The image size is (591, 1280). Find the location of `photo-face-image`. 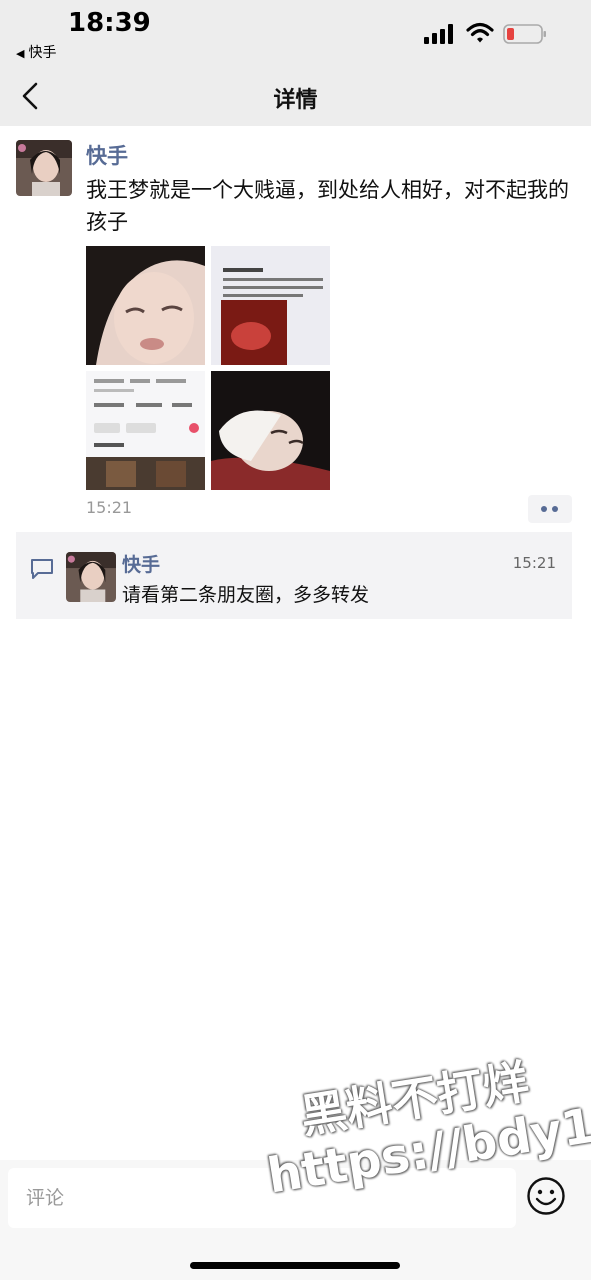

photo-face-image is located at coordinates (145, 305).